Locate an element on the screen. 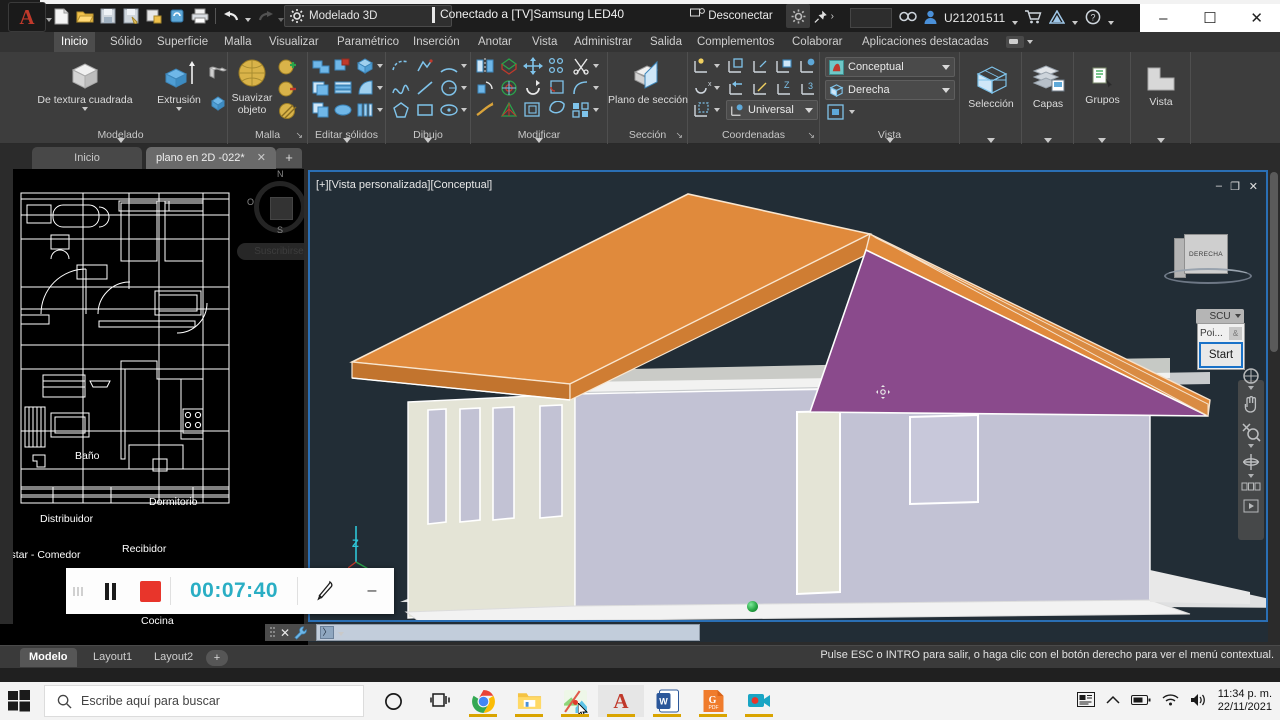  ucs-face-icon is located at coordinates (784, 67).